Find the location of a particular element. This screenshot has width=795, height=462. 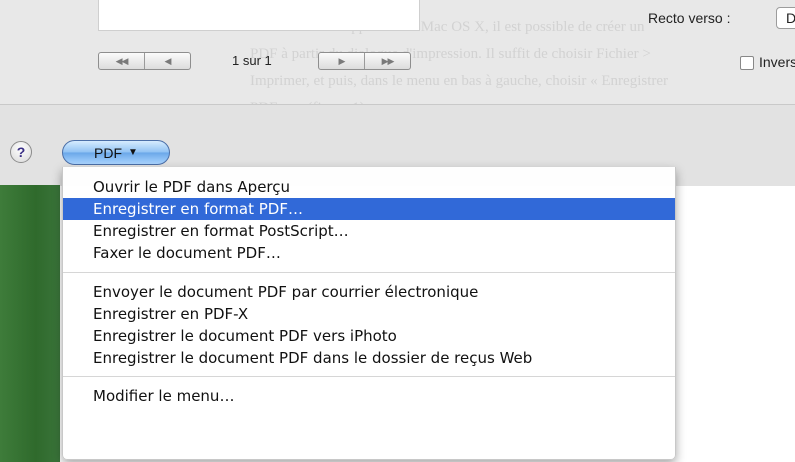

pdf-menu-button: PDF ▼ is located at coordinates (116, 152).